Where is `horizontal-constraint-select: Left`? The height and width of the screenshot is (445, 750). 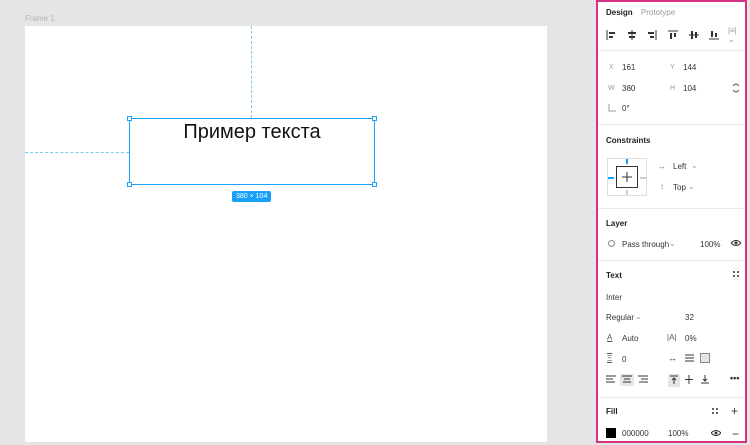
horizontal-constraint-select: Left is located at coordinates (679, 166).